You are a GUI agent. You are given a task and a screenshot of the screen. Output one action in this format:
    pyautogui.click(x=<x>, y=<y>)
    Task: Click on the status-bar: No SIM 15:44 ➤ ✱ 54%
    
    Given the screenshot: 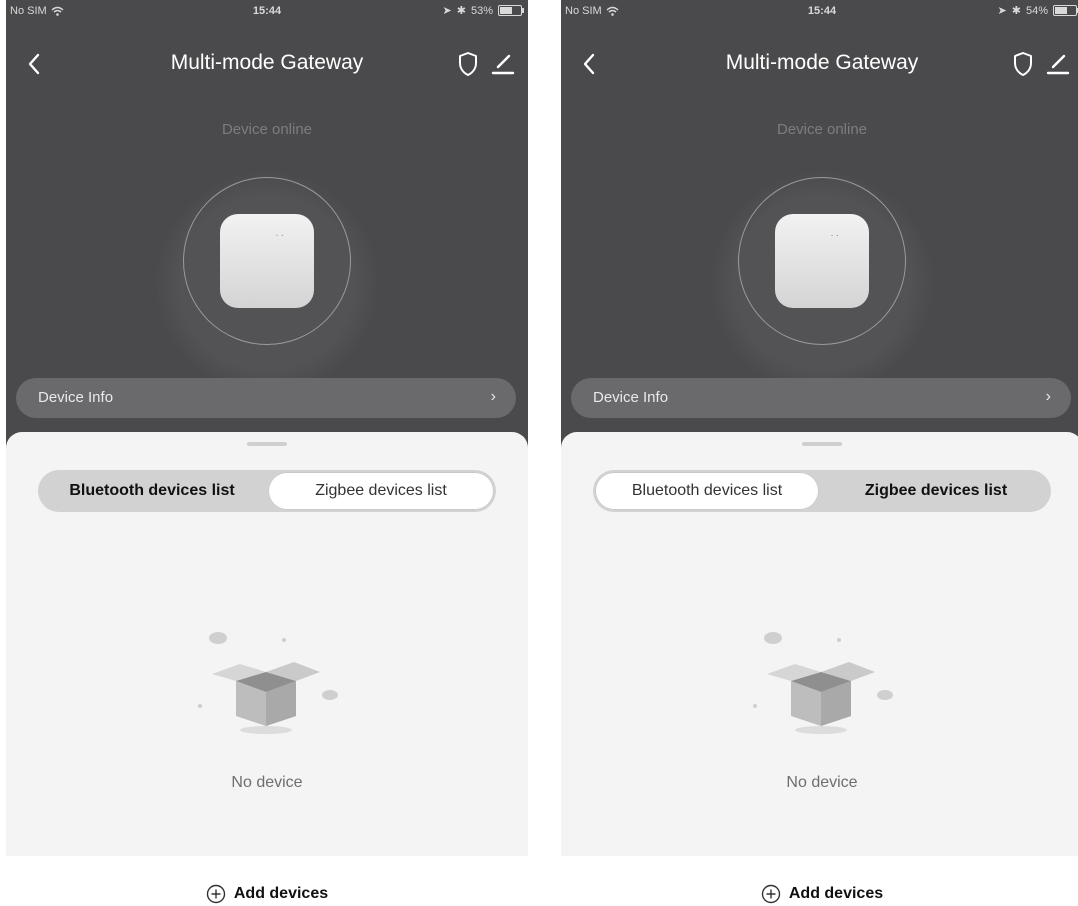 What is the action you would take?
    pyautogui.click(x=819, y=11)
    